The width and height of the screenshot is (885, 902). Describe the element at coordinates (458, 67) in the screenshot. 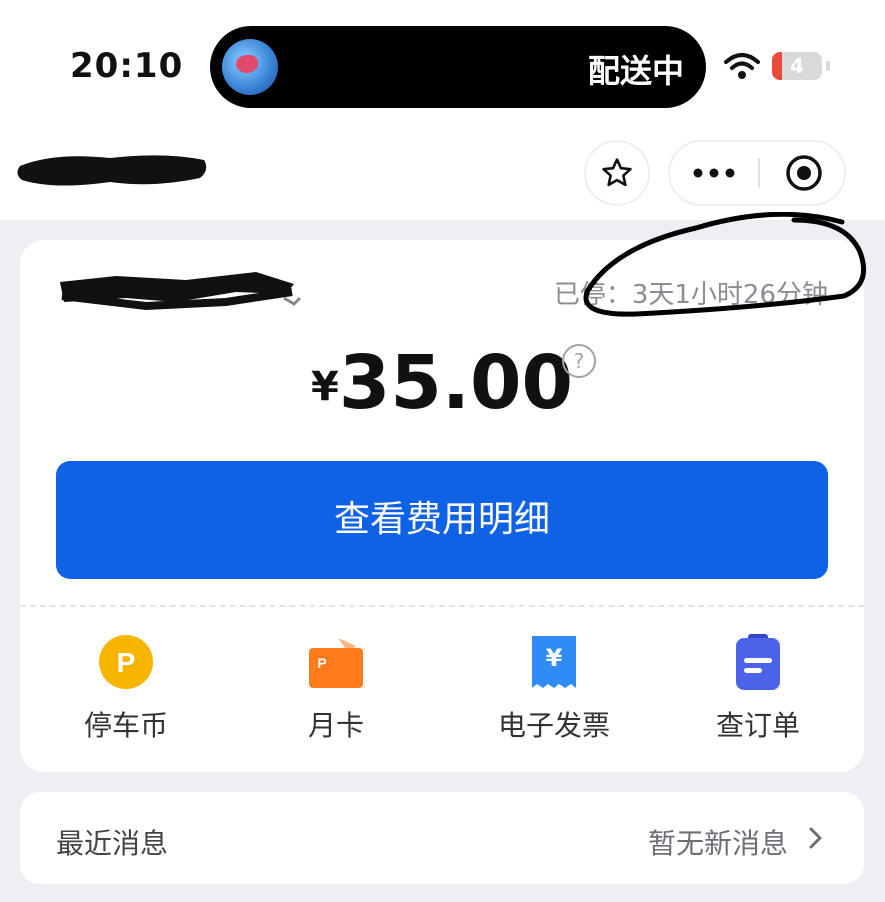

I see `dynamic-island: 配送中` at that location.